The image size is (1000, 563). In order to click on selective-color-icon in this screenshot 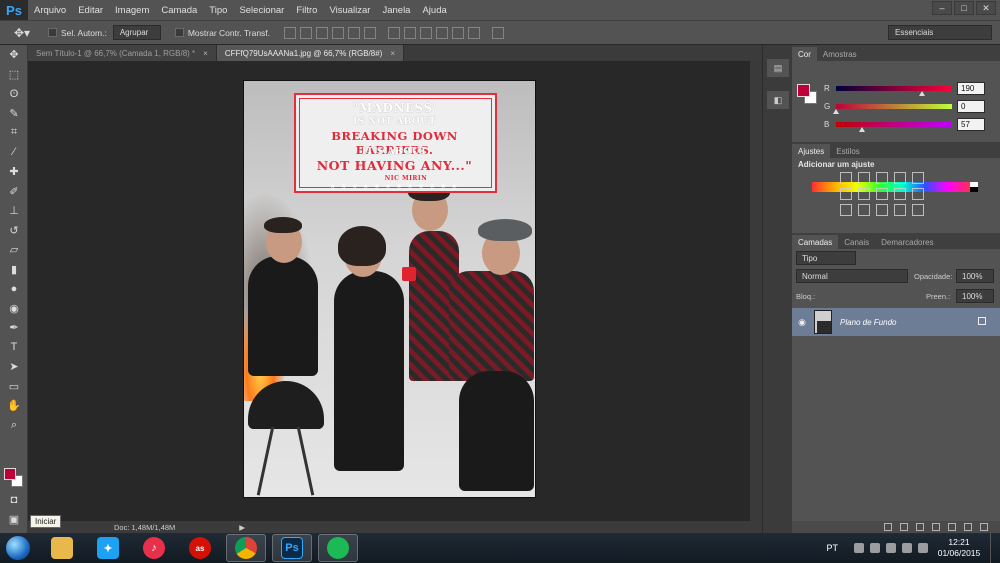, I will do `click(918, 210)`.